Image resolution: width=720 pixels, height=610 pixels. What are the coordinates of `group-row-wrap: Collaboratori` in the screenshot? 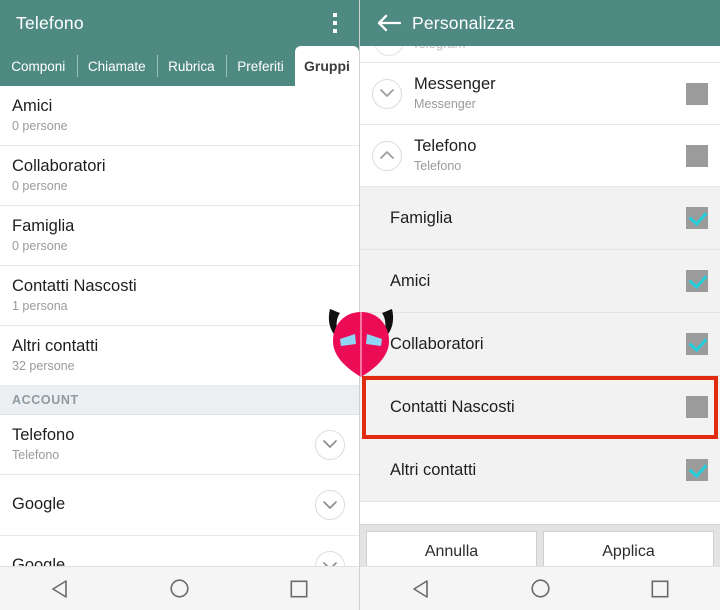 It's located at (540, 344).